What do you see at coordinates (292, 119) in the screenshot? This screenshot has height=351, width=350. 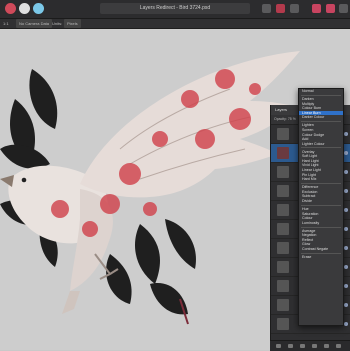 I see `opacity-value: 75 %` at bounding box center [292, 119].